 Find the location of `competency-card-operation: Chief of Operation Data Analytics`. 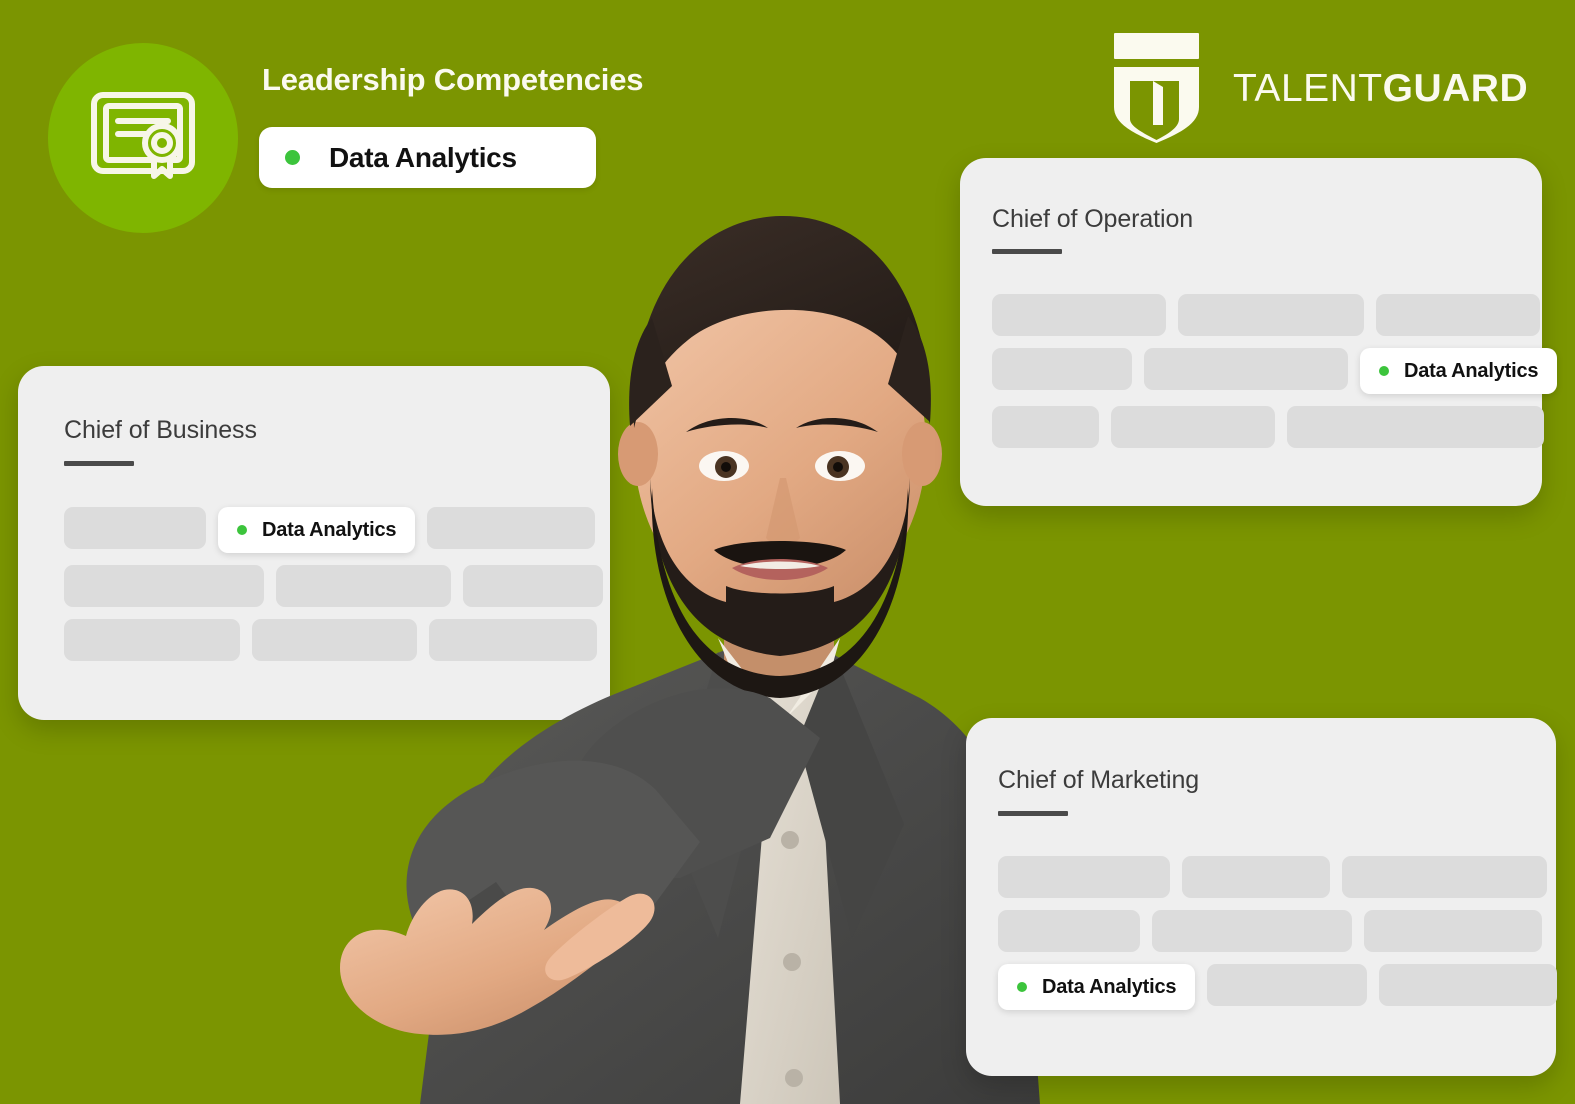

competency-card-operation: Chief of Operation Data Analytics is located at coordinates (1259, 332).